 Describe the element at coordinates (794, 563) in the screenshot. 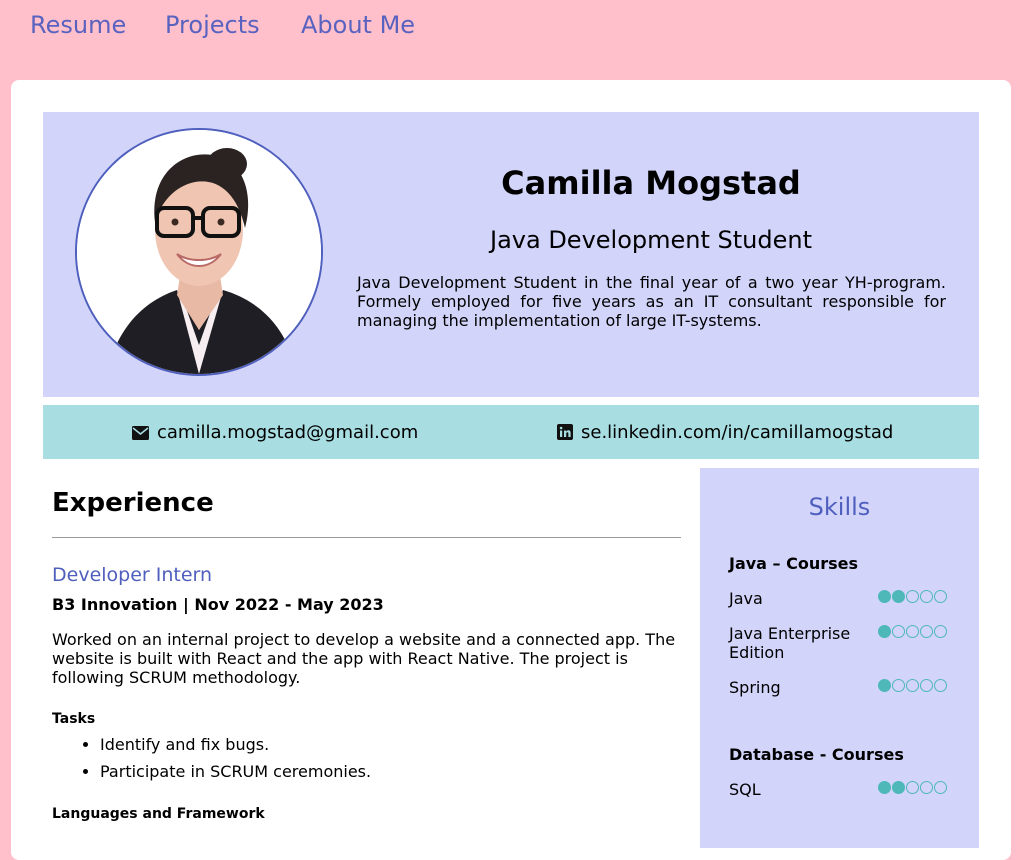

I see `skill-group-title: Java – Courses` at that location.